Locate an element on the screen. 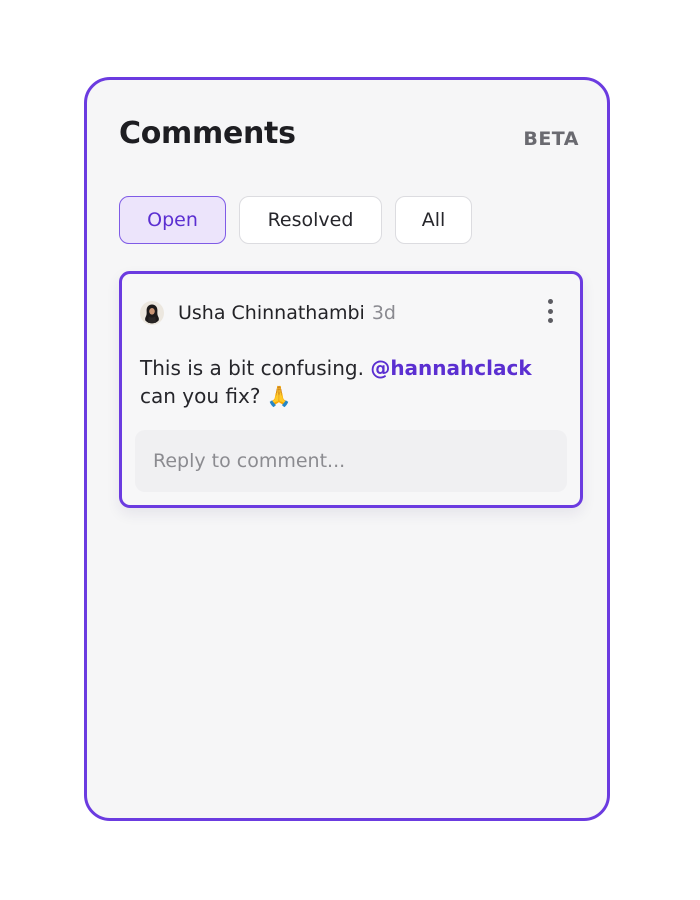 The height and width of the screenshot is (900, 700). avatar is located at coordinates (152, 313).